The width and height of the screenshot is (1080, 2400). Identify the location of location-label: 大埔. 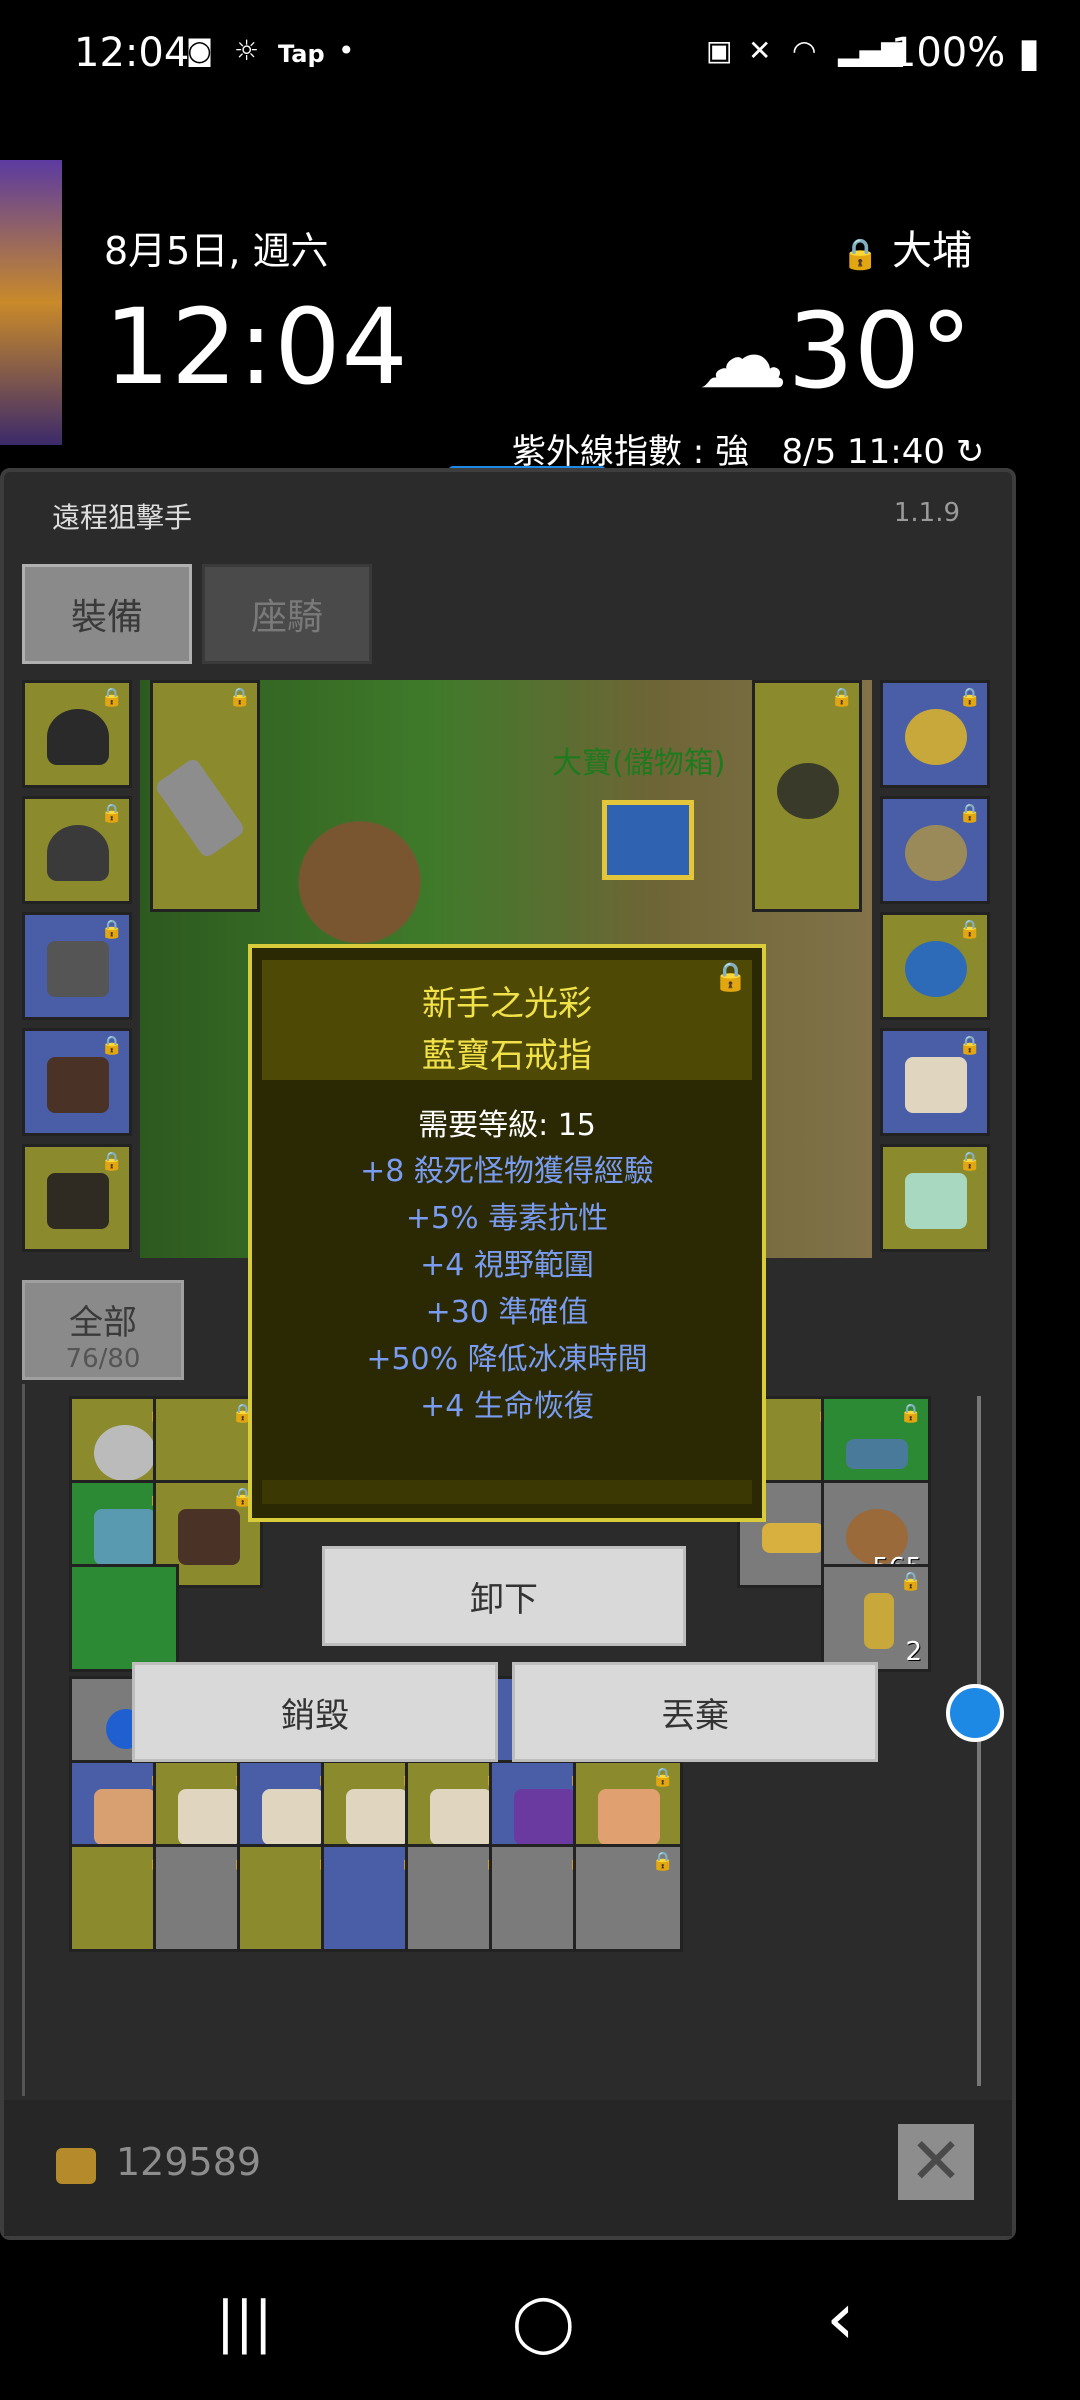
(932, 251).